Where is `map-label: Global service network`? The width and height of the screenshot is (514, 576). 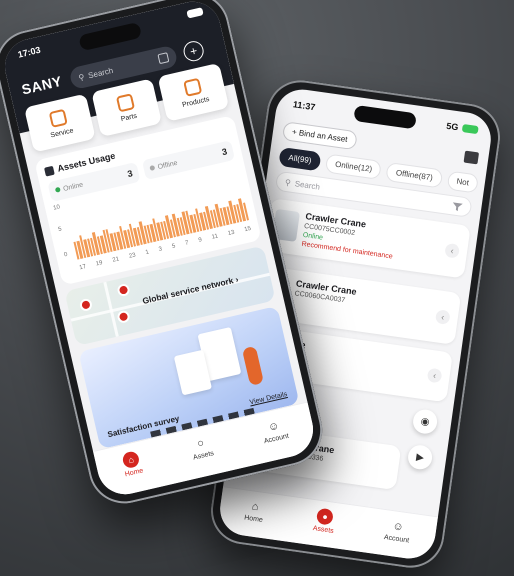 map-label: Global service network is located at coordinates (188, 290).